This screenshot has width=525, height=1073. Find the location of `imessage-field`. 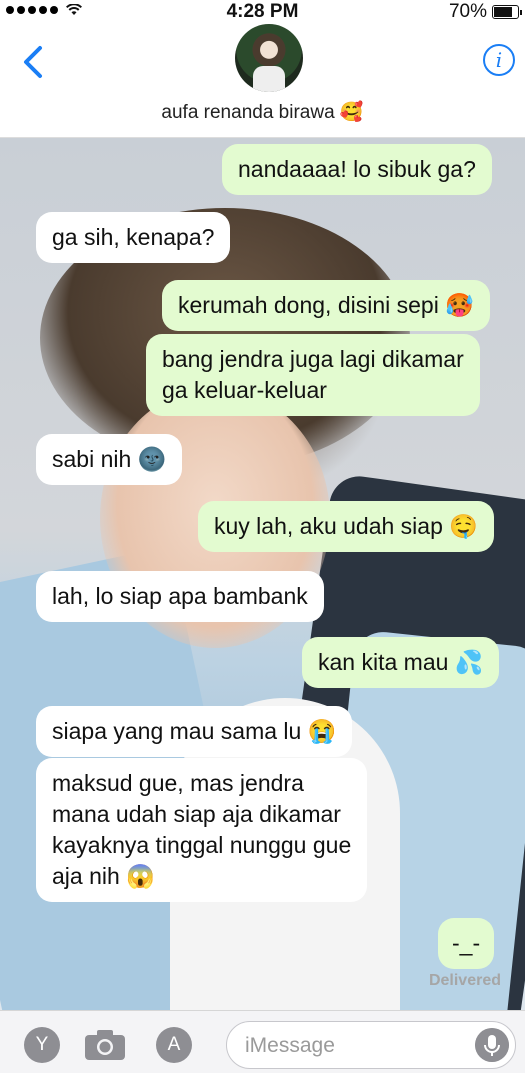

imessage-field is located at coordinates (371, 1045).